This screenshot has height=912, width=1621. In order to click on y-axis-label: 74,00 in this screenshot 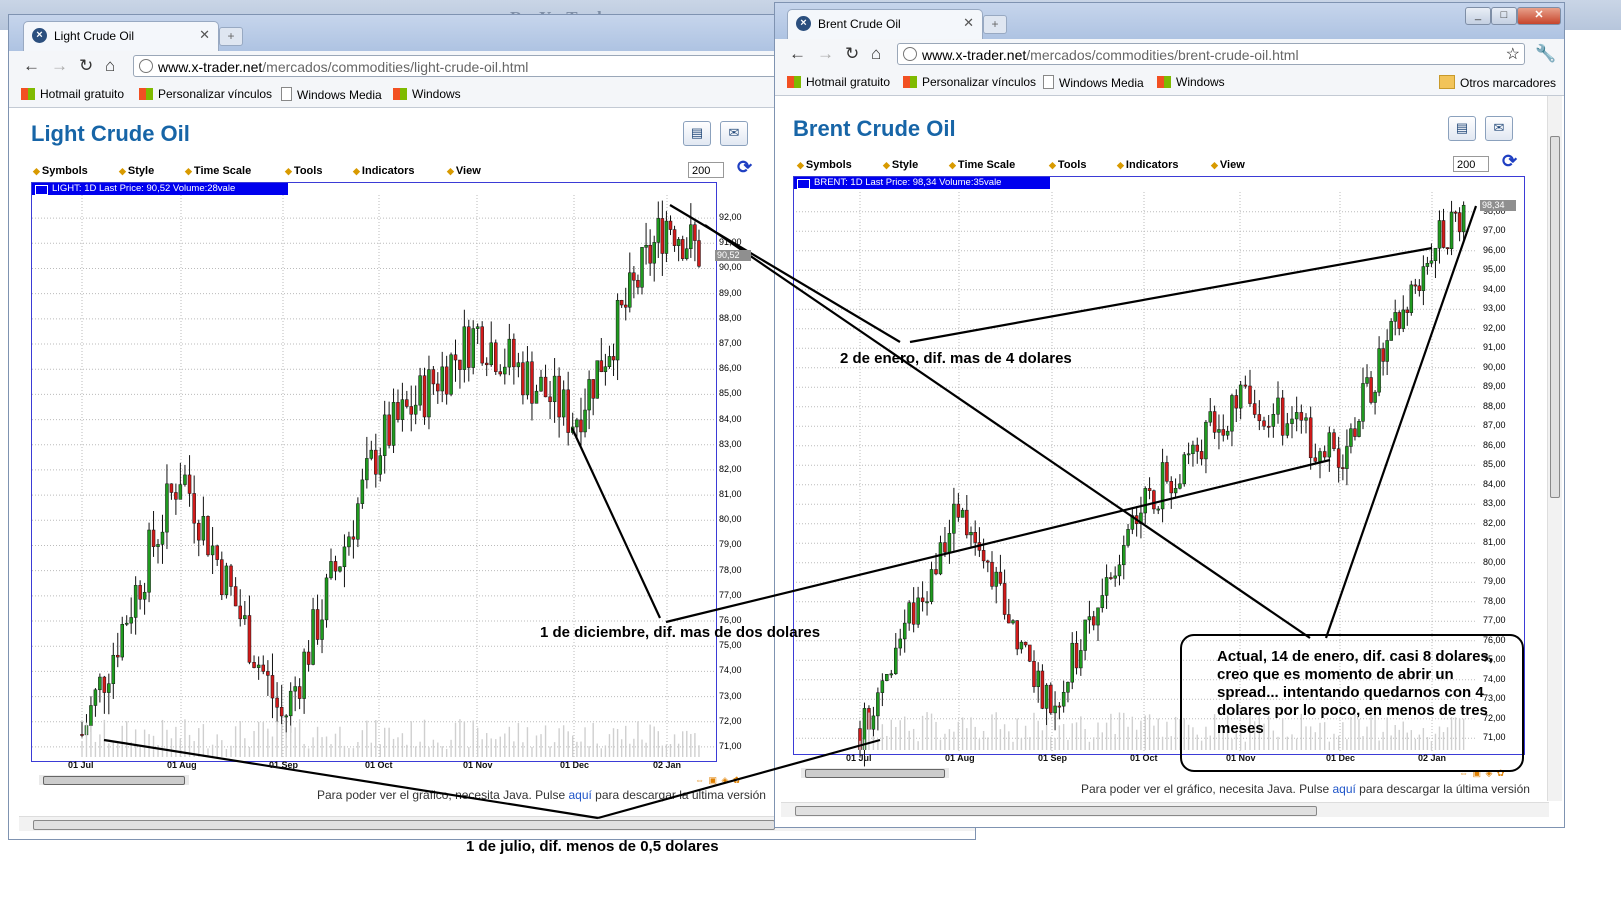, I will do `click(1494, 678)`.